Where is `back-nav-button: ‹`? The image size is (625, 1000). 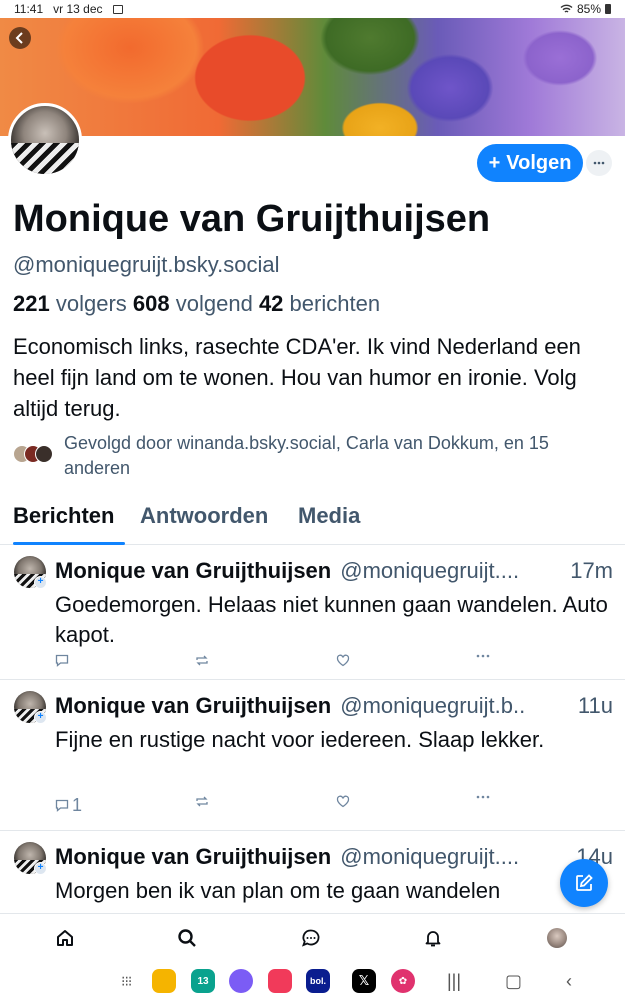
back-nav-button: ‹ is located at coordinates (569, 981).